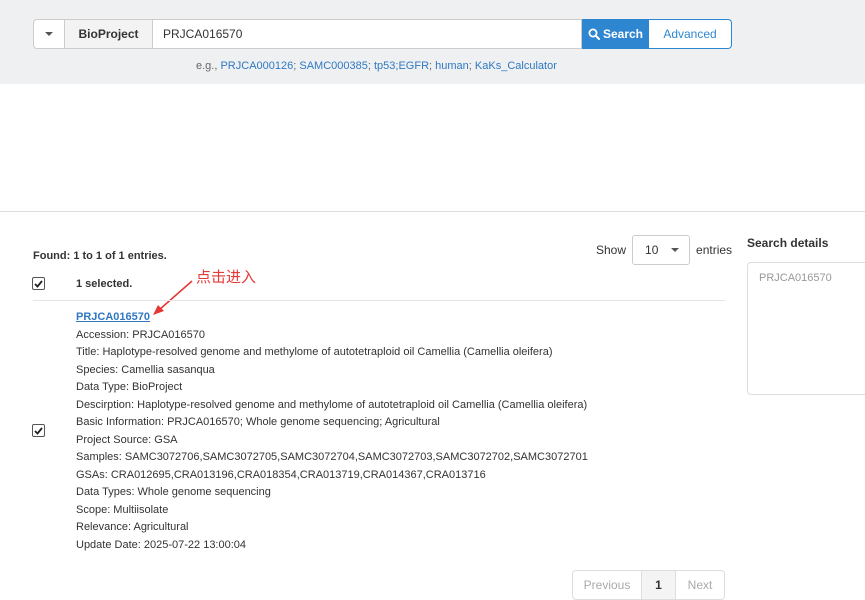  I want to click on entry-field: Data Types: Whole genome sequencing, so click(173, 492).